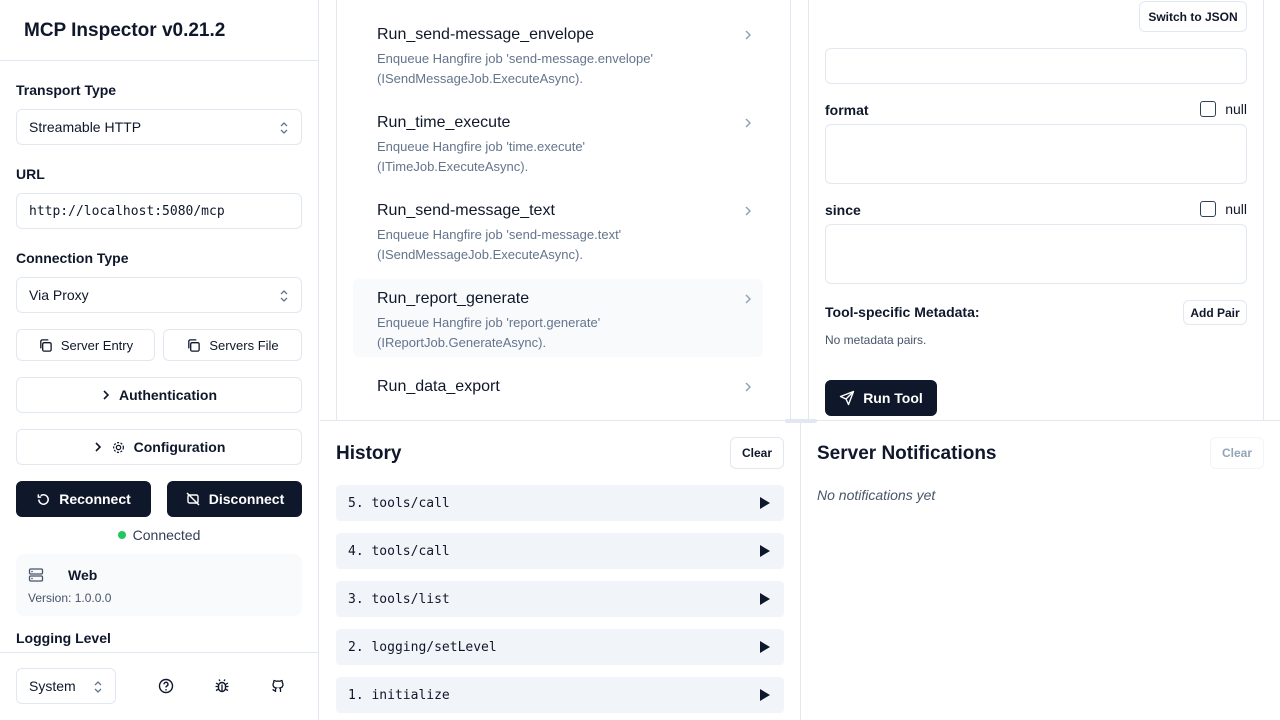 The width and height of the screenshot is (1280, 720). I want to click on app-title: MCP Inspector v0.21.2, so click(125, 30).